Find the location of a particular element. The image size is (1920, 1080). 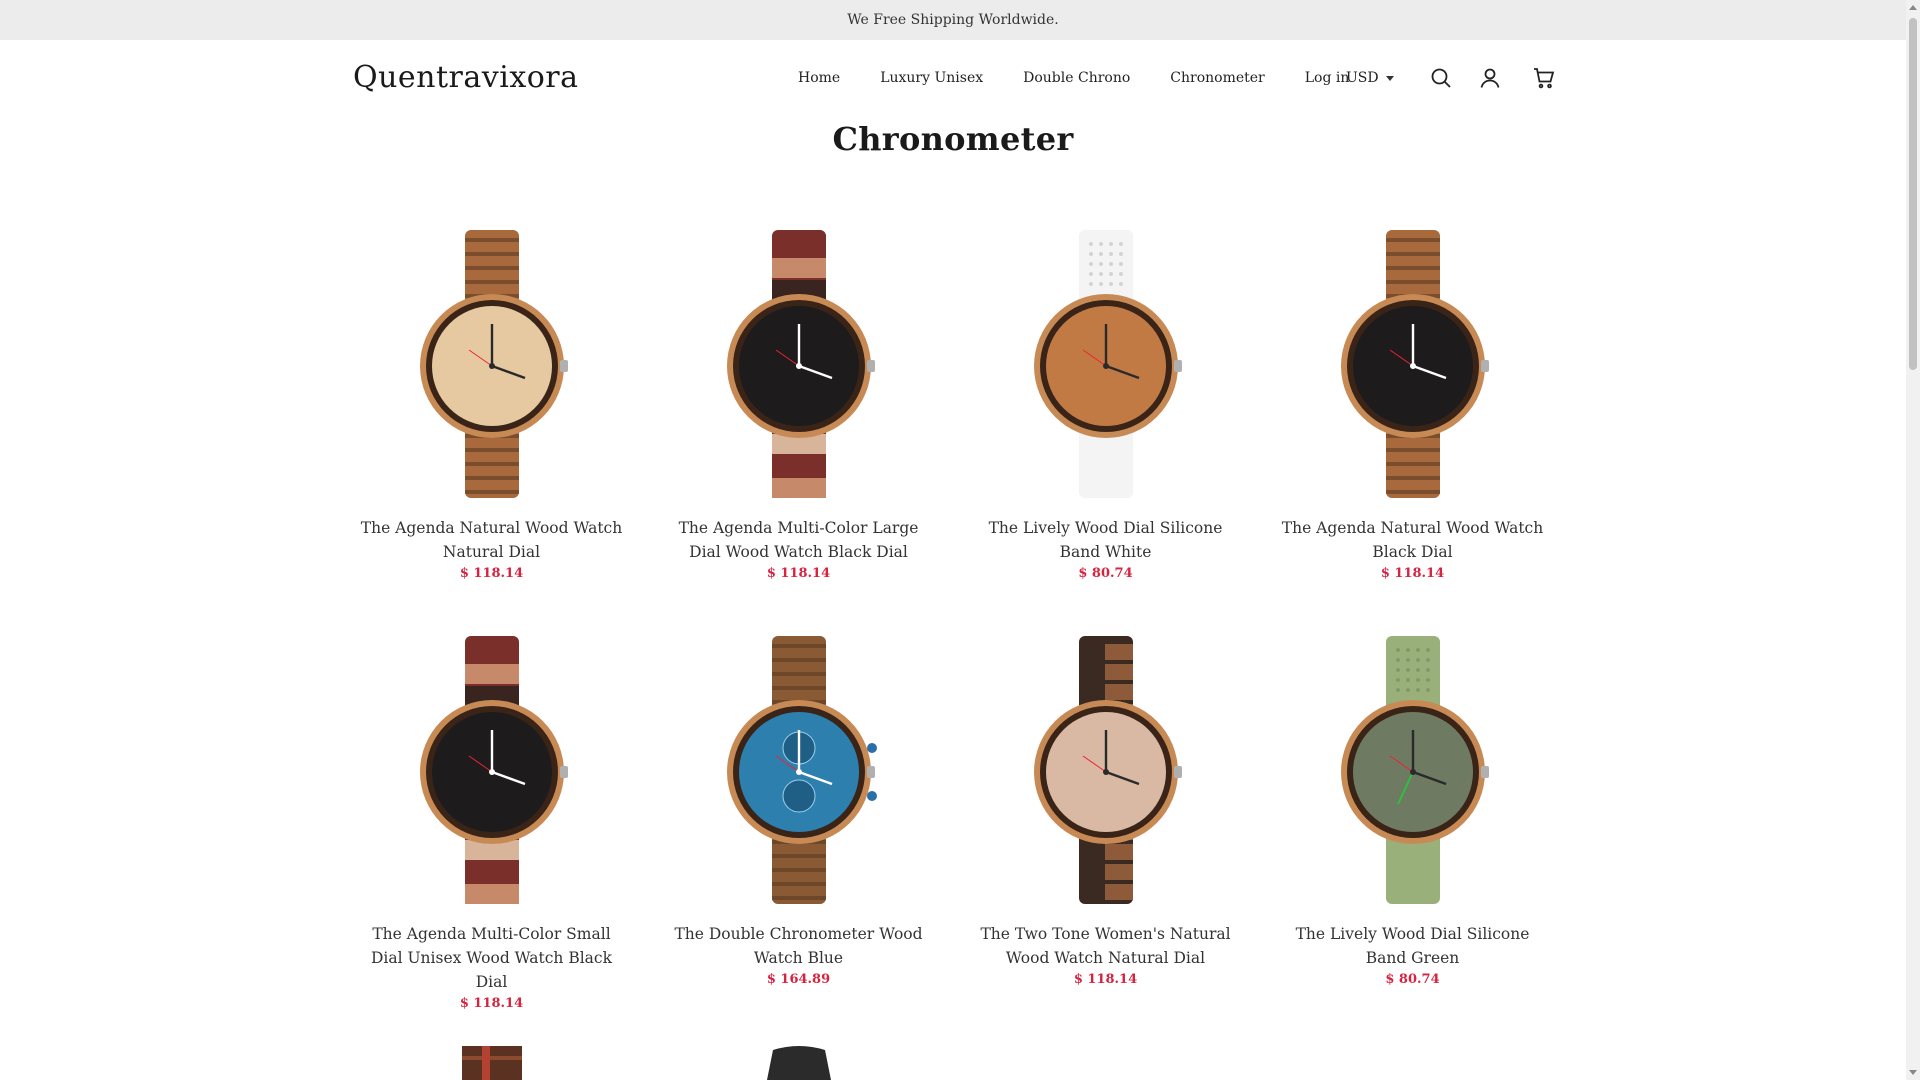

product-name: The Lively Wood Dial Silicone Band White is located at coordinates (1105, 540).